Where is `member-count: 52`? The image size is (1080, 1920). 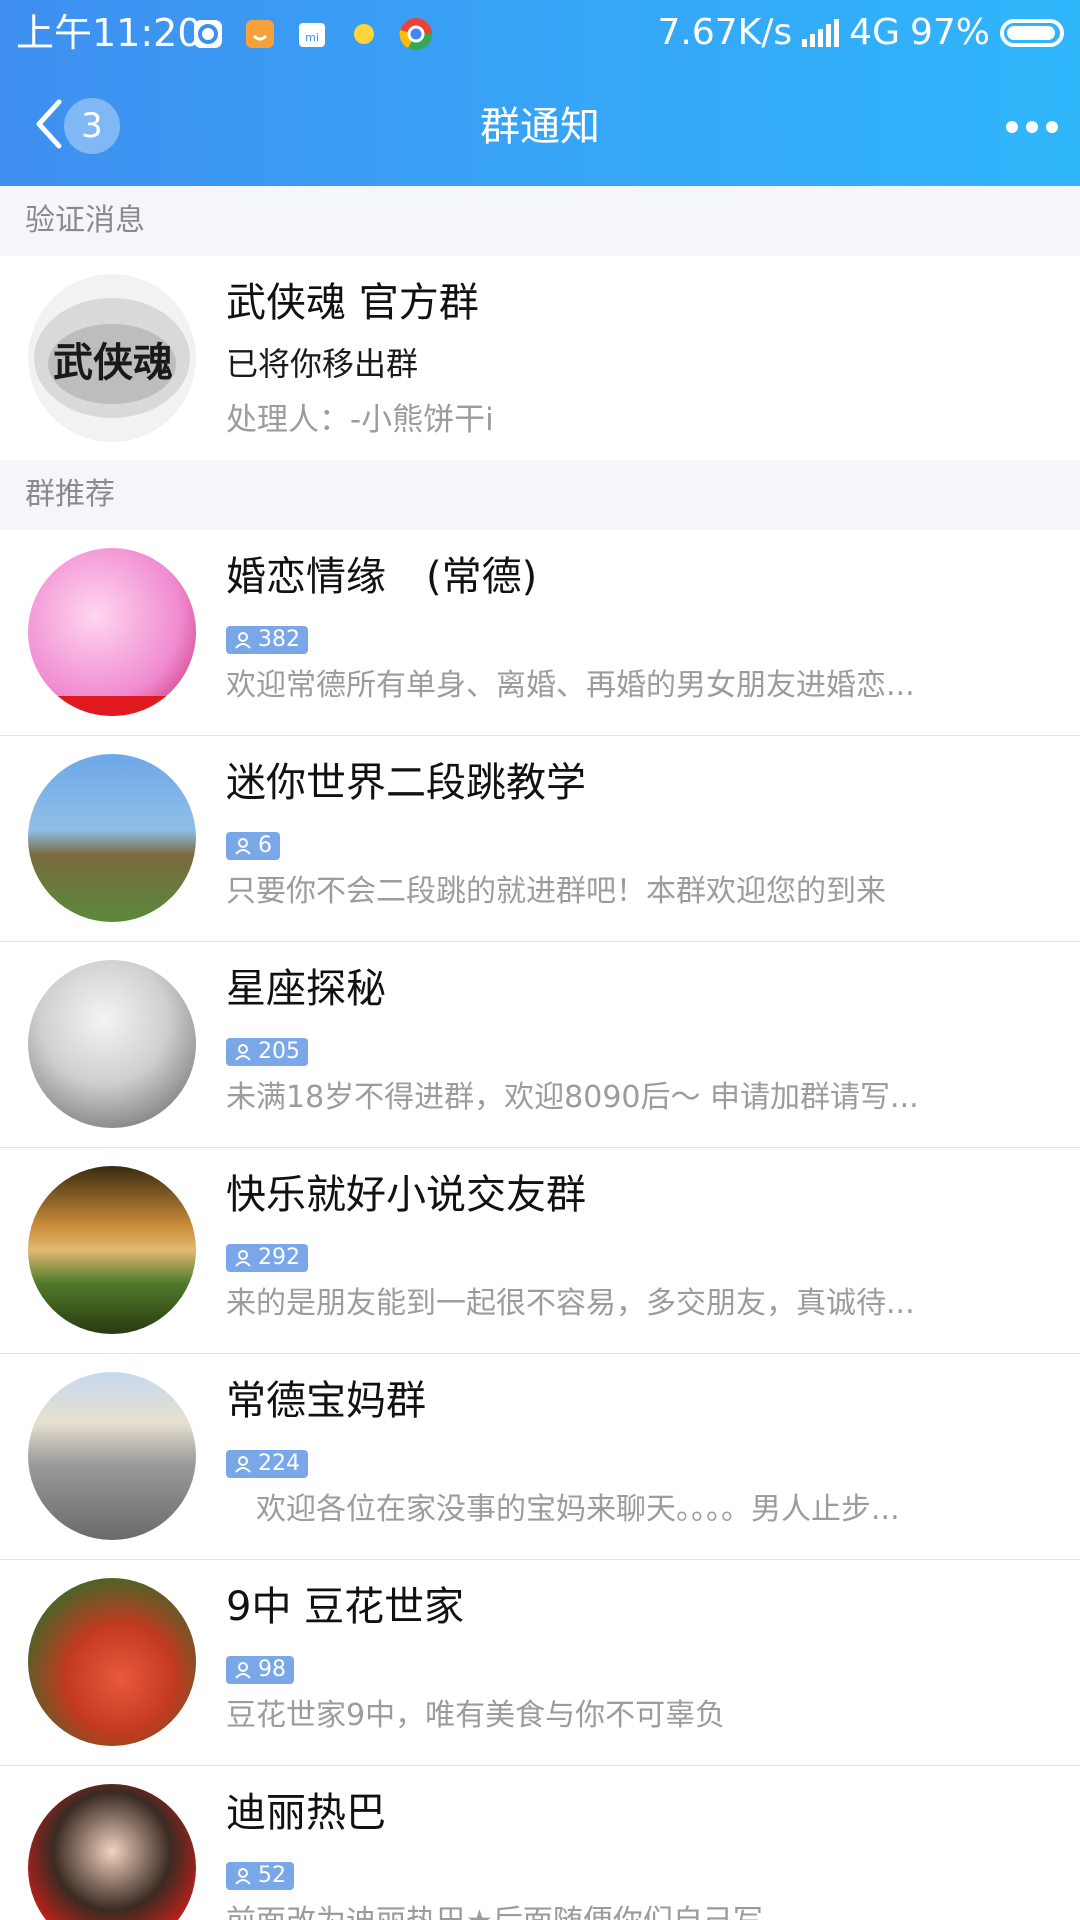 member-count: 52 is located at coordinates (272, 1875).